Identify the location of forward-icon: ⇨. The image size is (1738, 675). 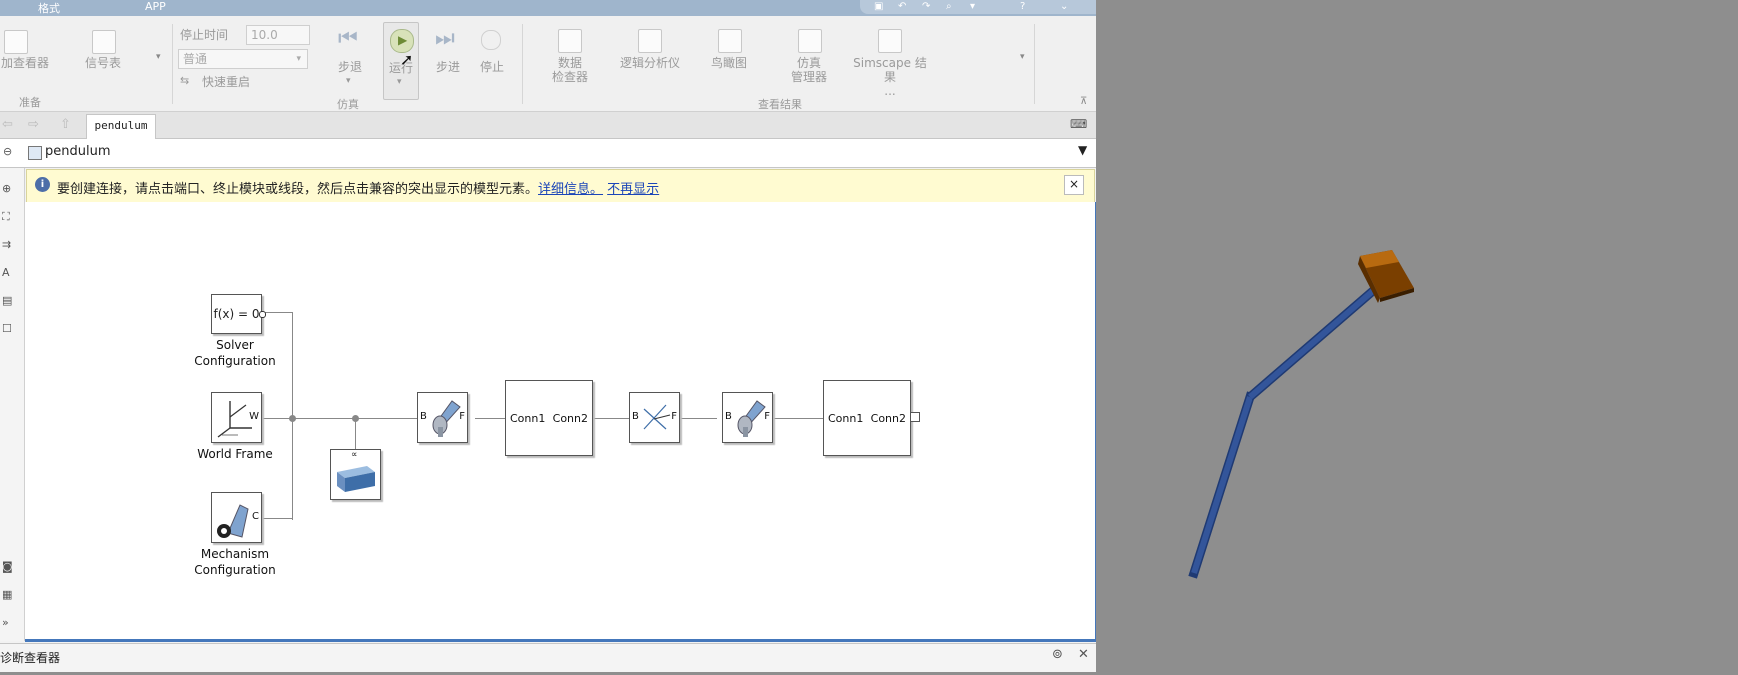
(33, 124).